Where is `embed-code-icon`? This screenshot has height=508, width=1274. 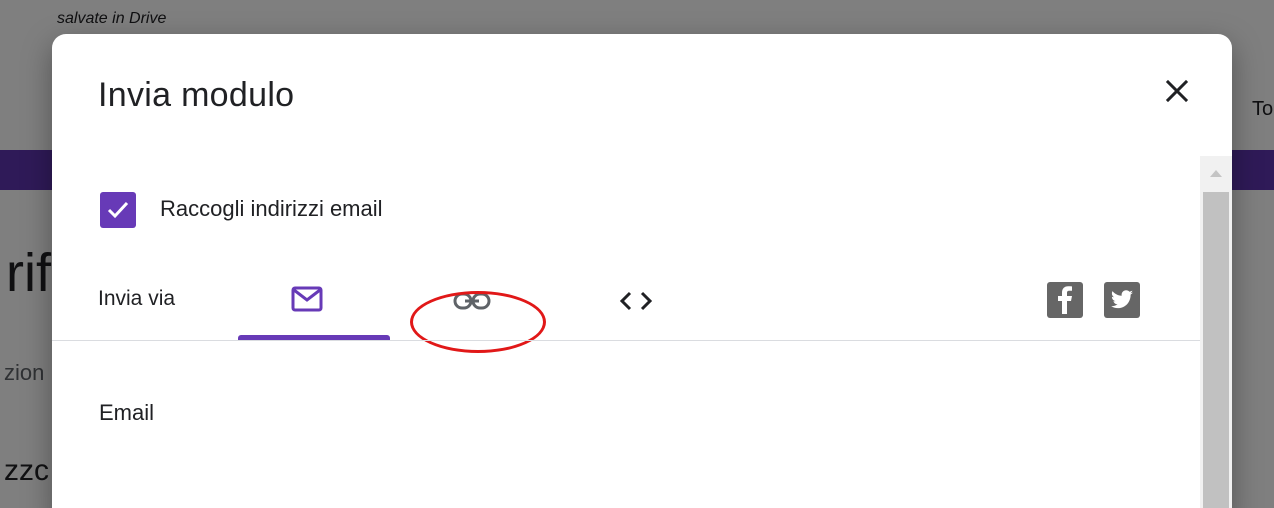 embed-code-icon is located at coordinates (636, 301).